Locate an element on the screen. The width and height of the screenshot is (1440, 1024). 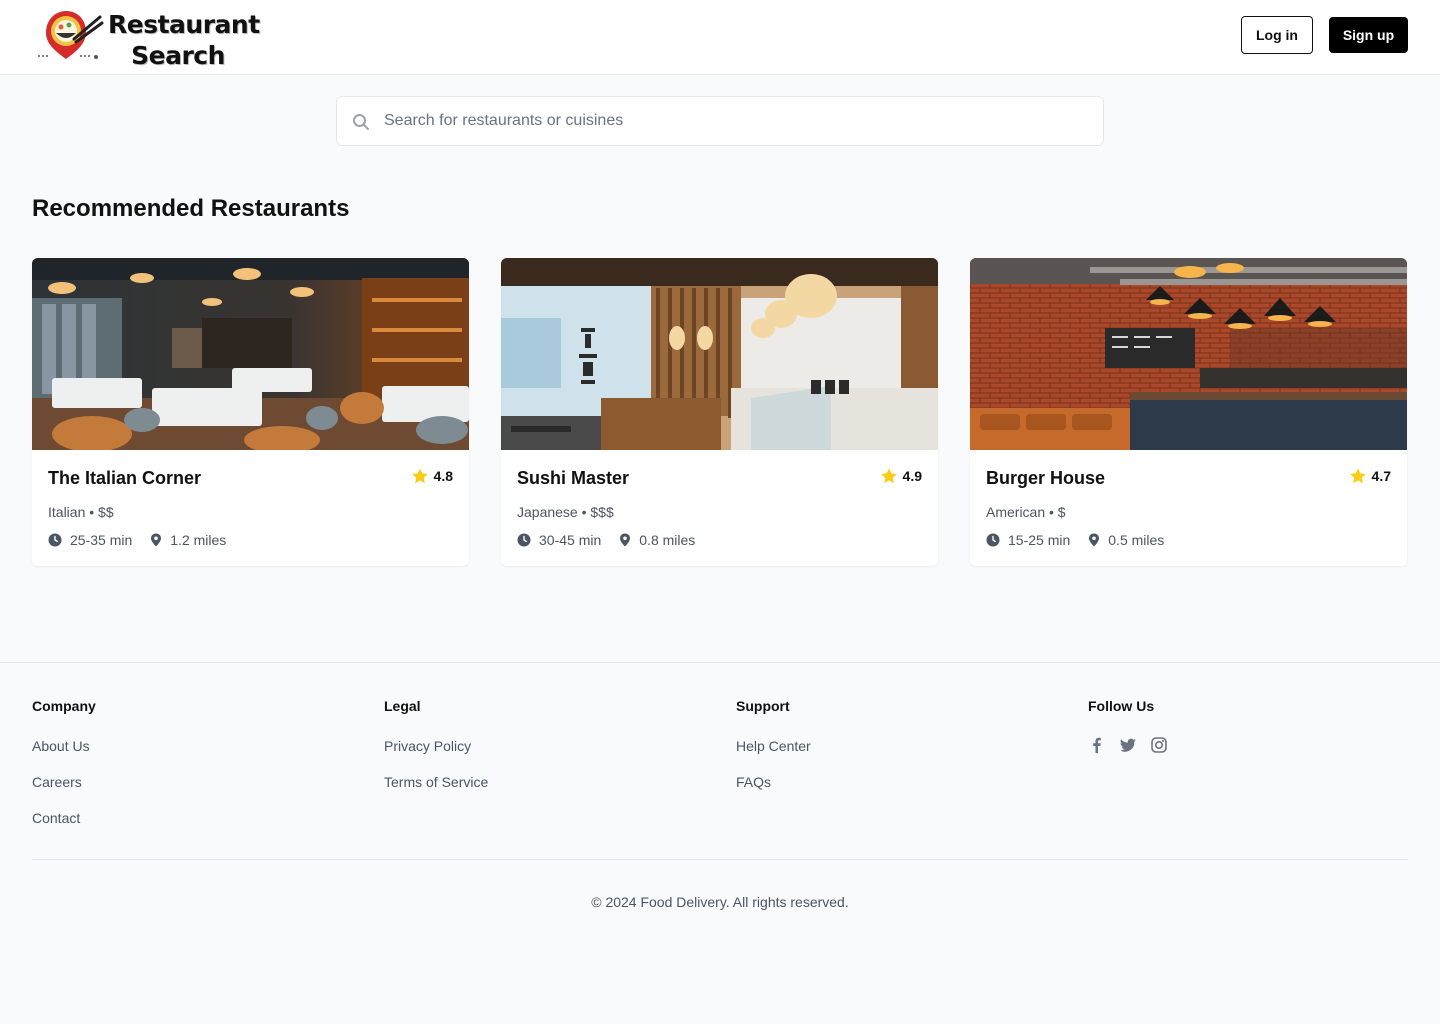
footer-column-legal: Legal Privacy Policy Terms of Service is located at coordinates (436, 745).